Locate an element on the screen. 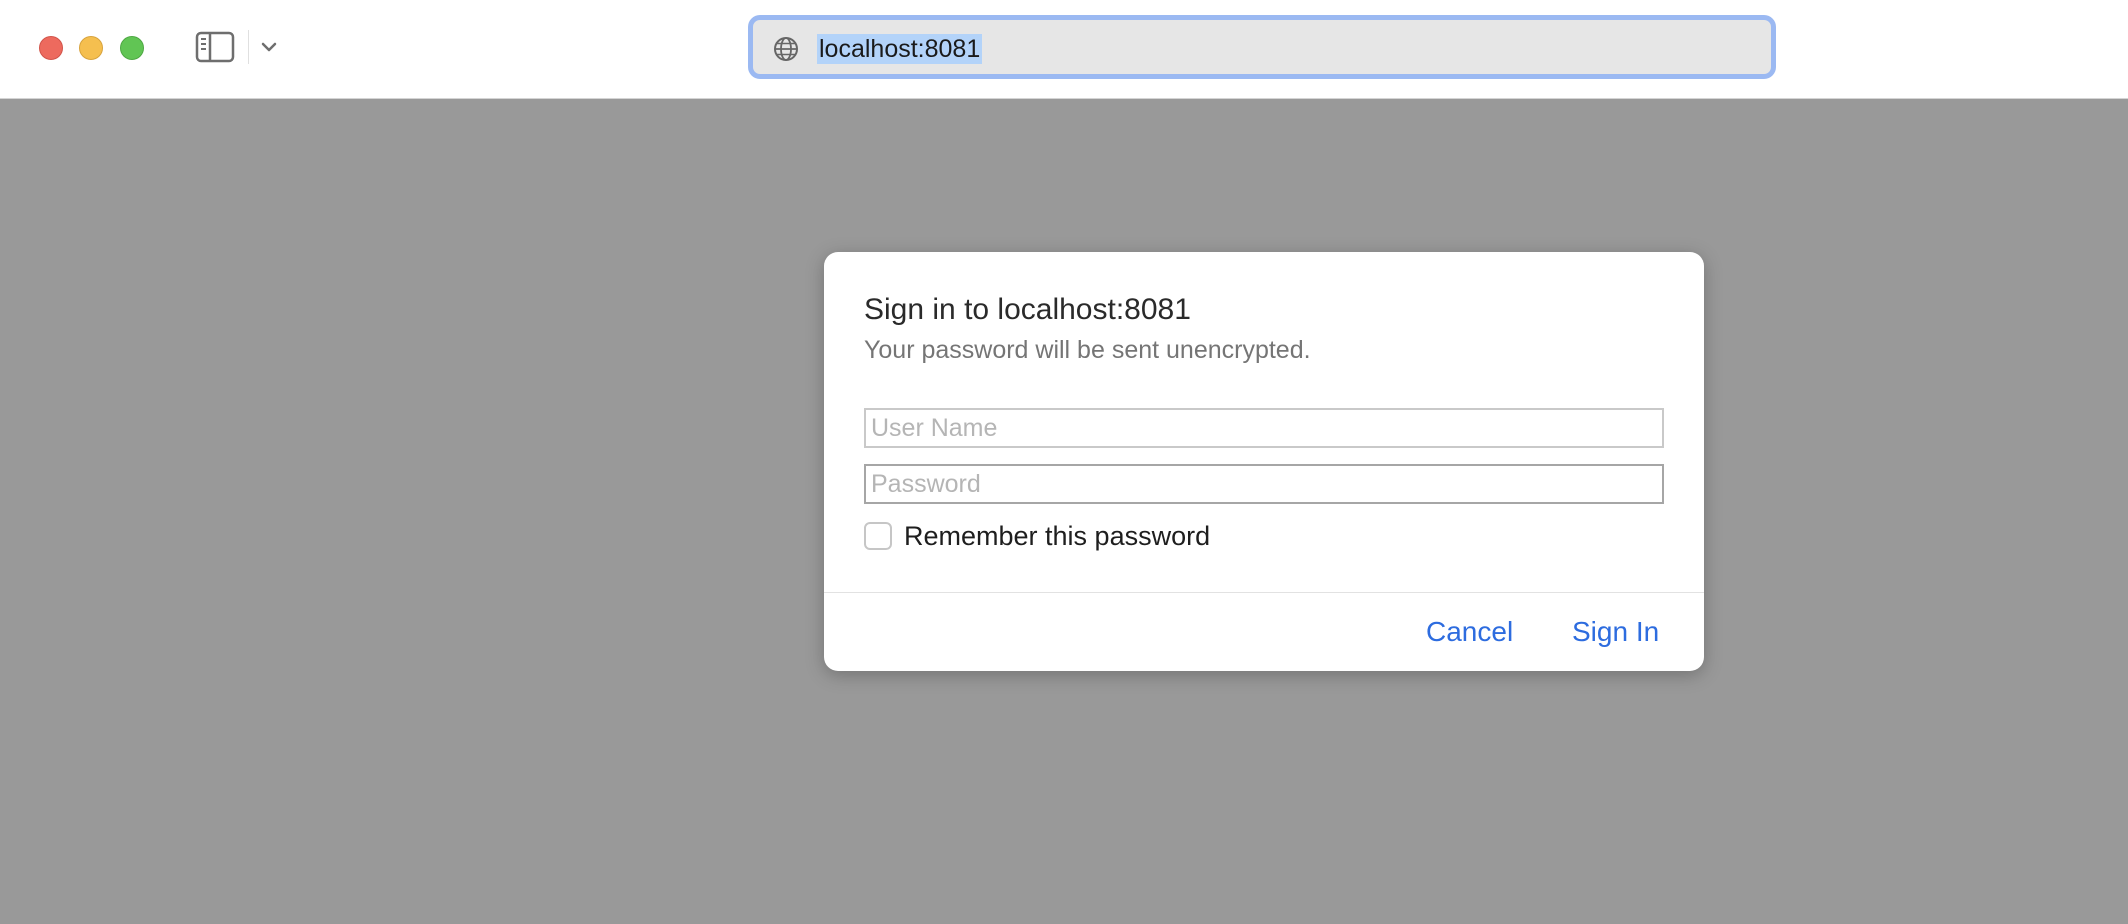 This screenshot has height=924, width=2128. remember-password-label: Remember this password is located at coordinates (1057, 536).